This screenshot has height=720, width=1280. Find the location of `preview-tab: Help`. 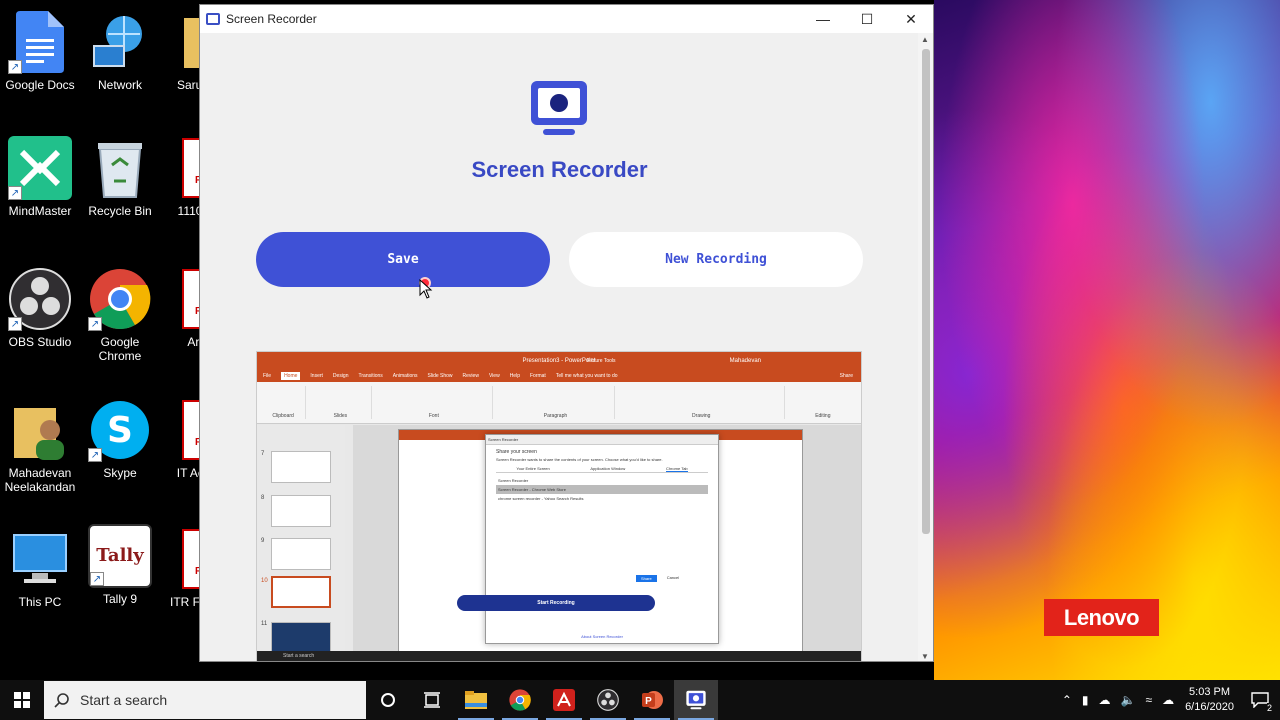

preview-tab: Help is located at coordinates (514, 375).